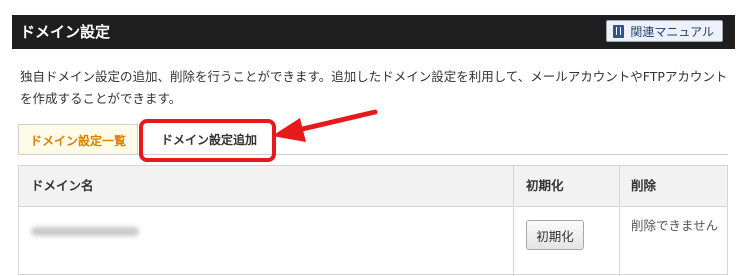 The height and width of the screenshot is (276, 747). I want to click on page-title: ドメイン設定, so click(65, 32).